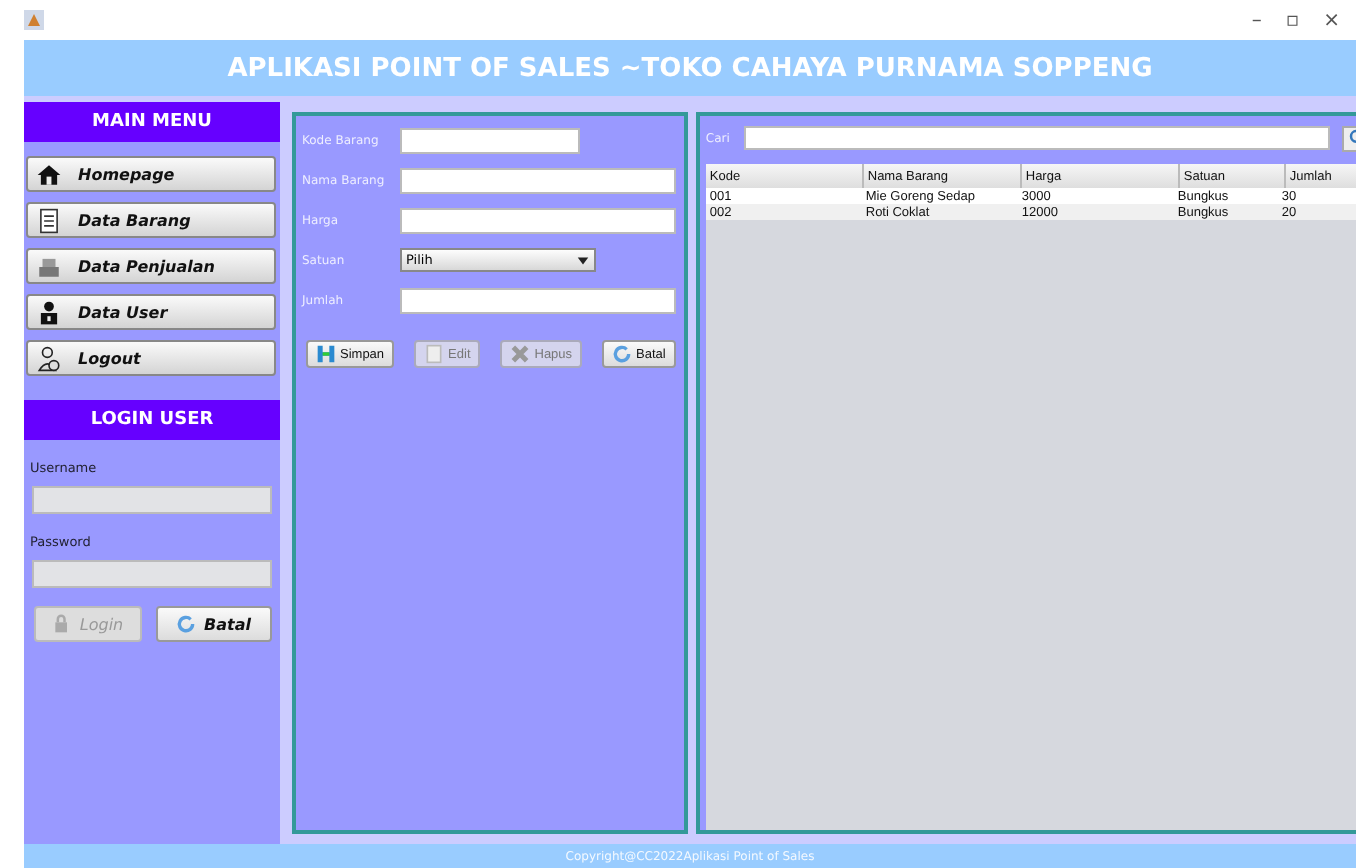 Image resolution: width=1356 pixels, height=868 pixels. I want to click on password-field, so click(152, 574).